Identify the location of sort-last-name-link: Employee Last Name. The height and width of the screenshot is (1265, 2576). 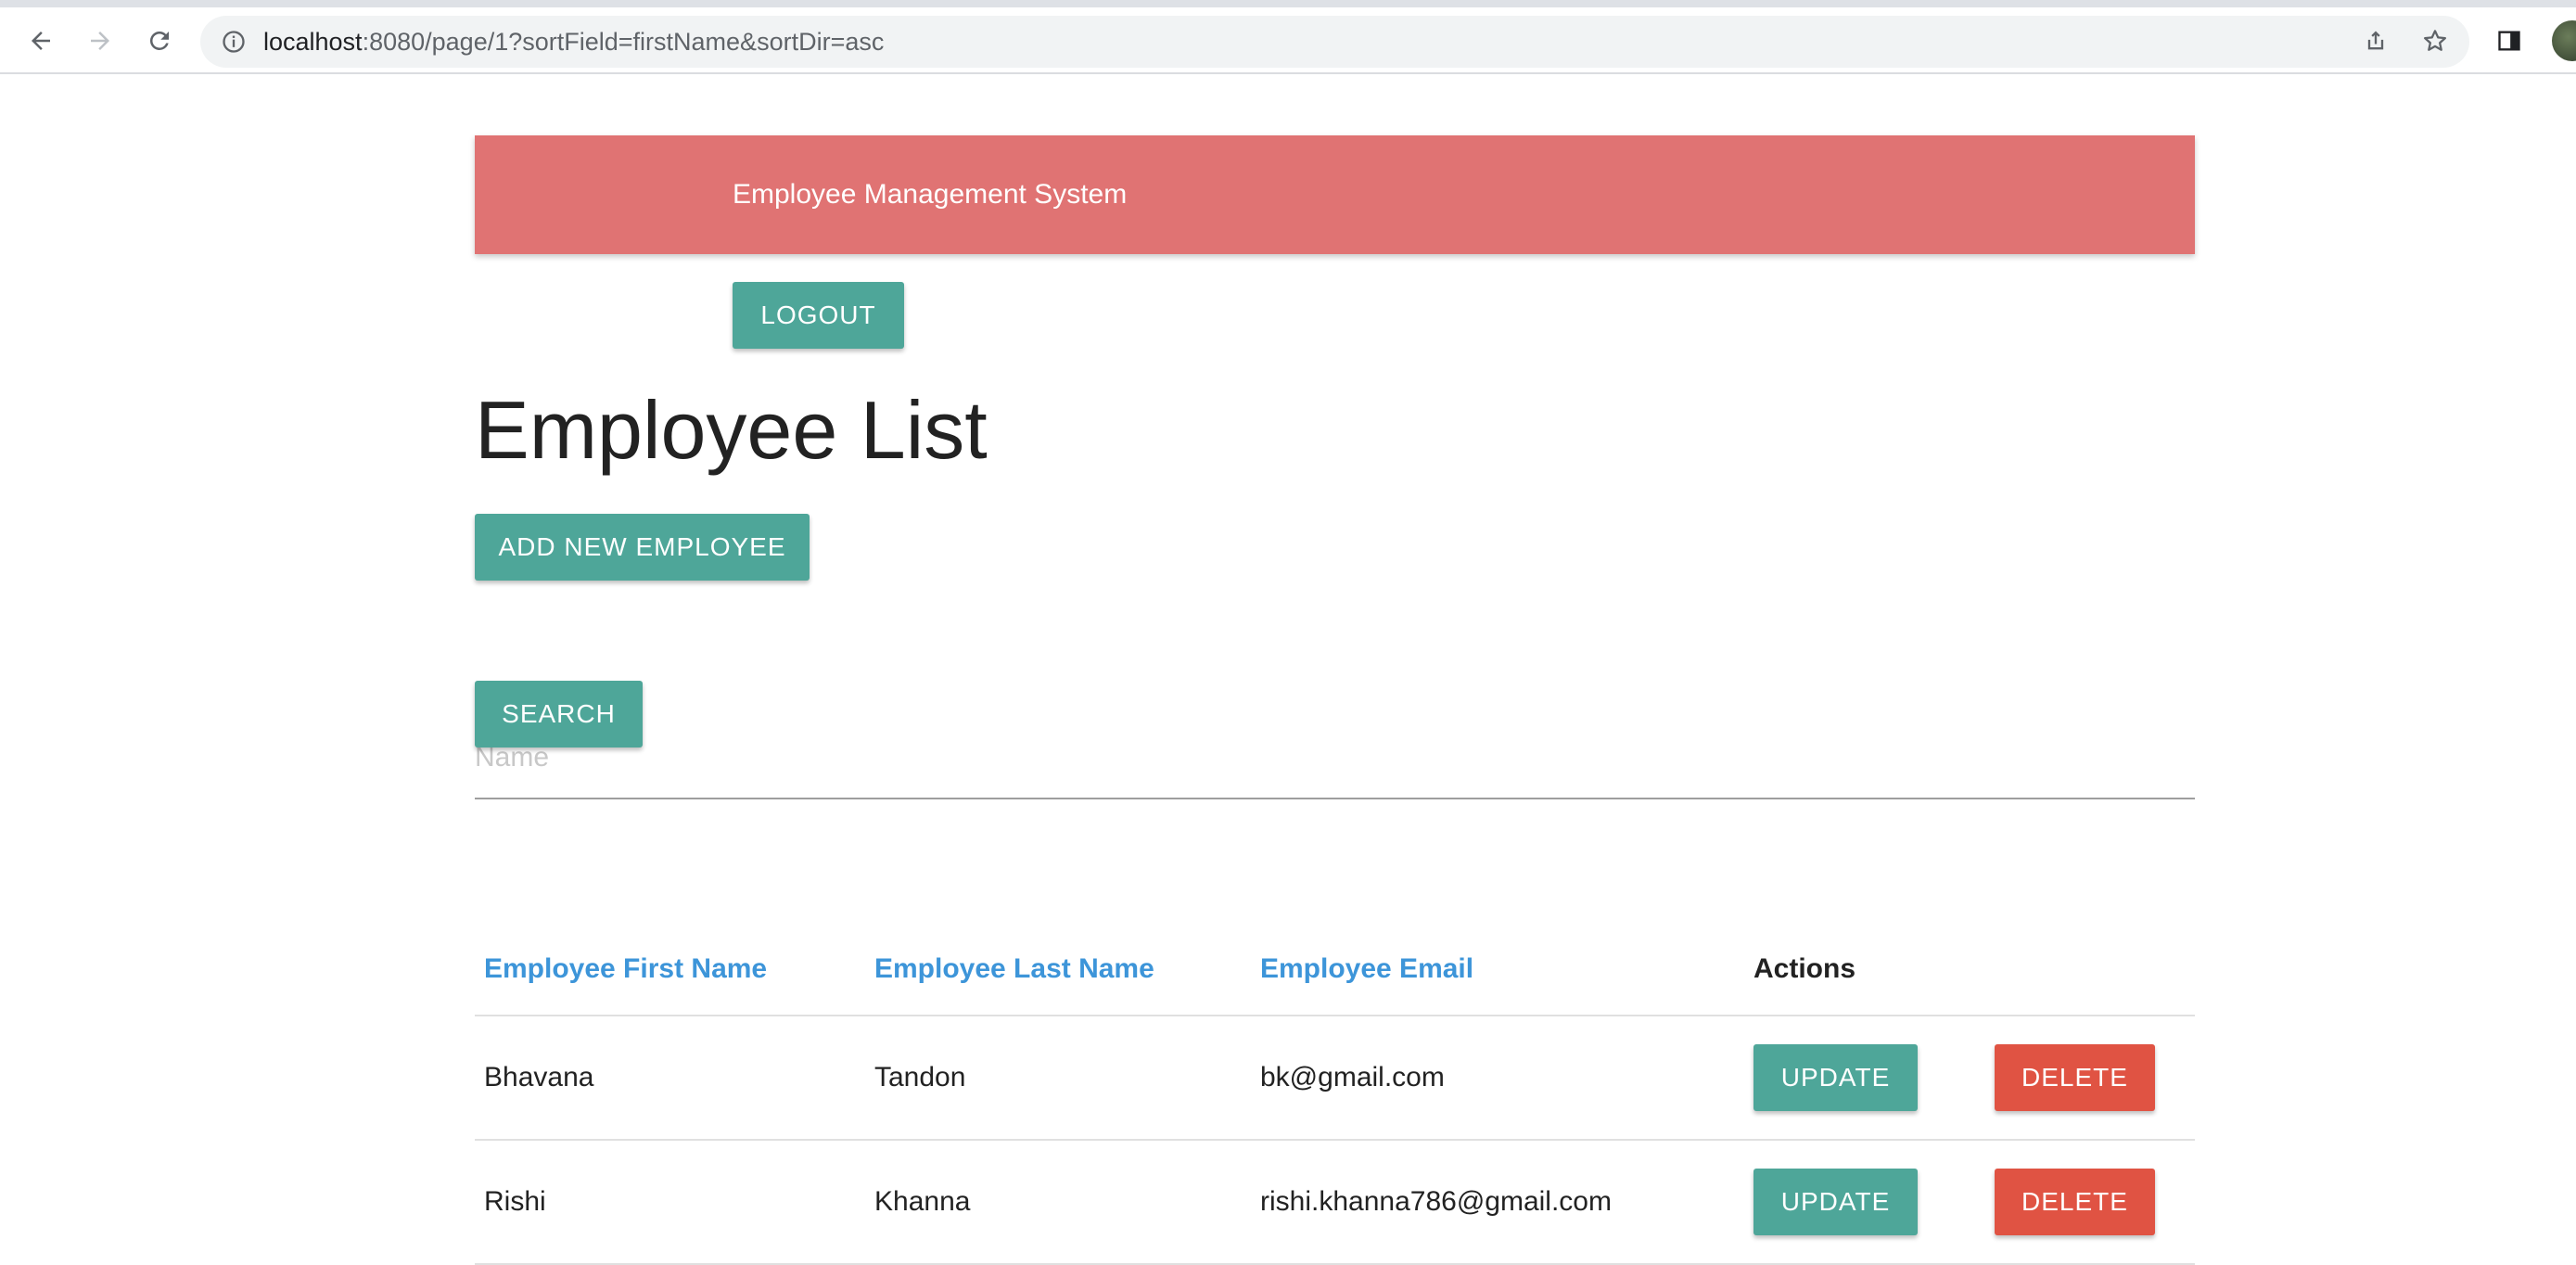
(1014, 968).